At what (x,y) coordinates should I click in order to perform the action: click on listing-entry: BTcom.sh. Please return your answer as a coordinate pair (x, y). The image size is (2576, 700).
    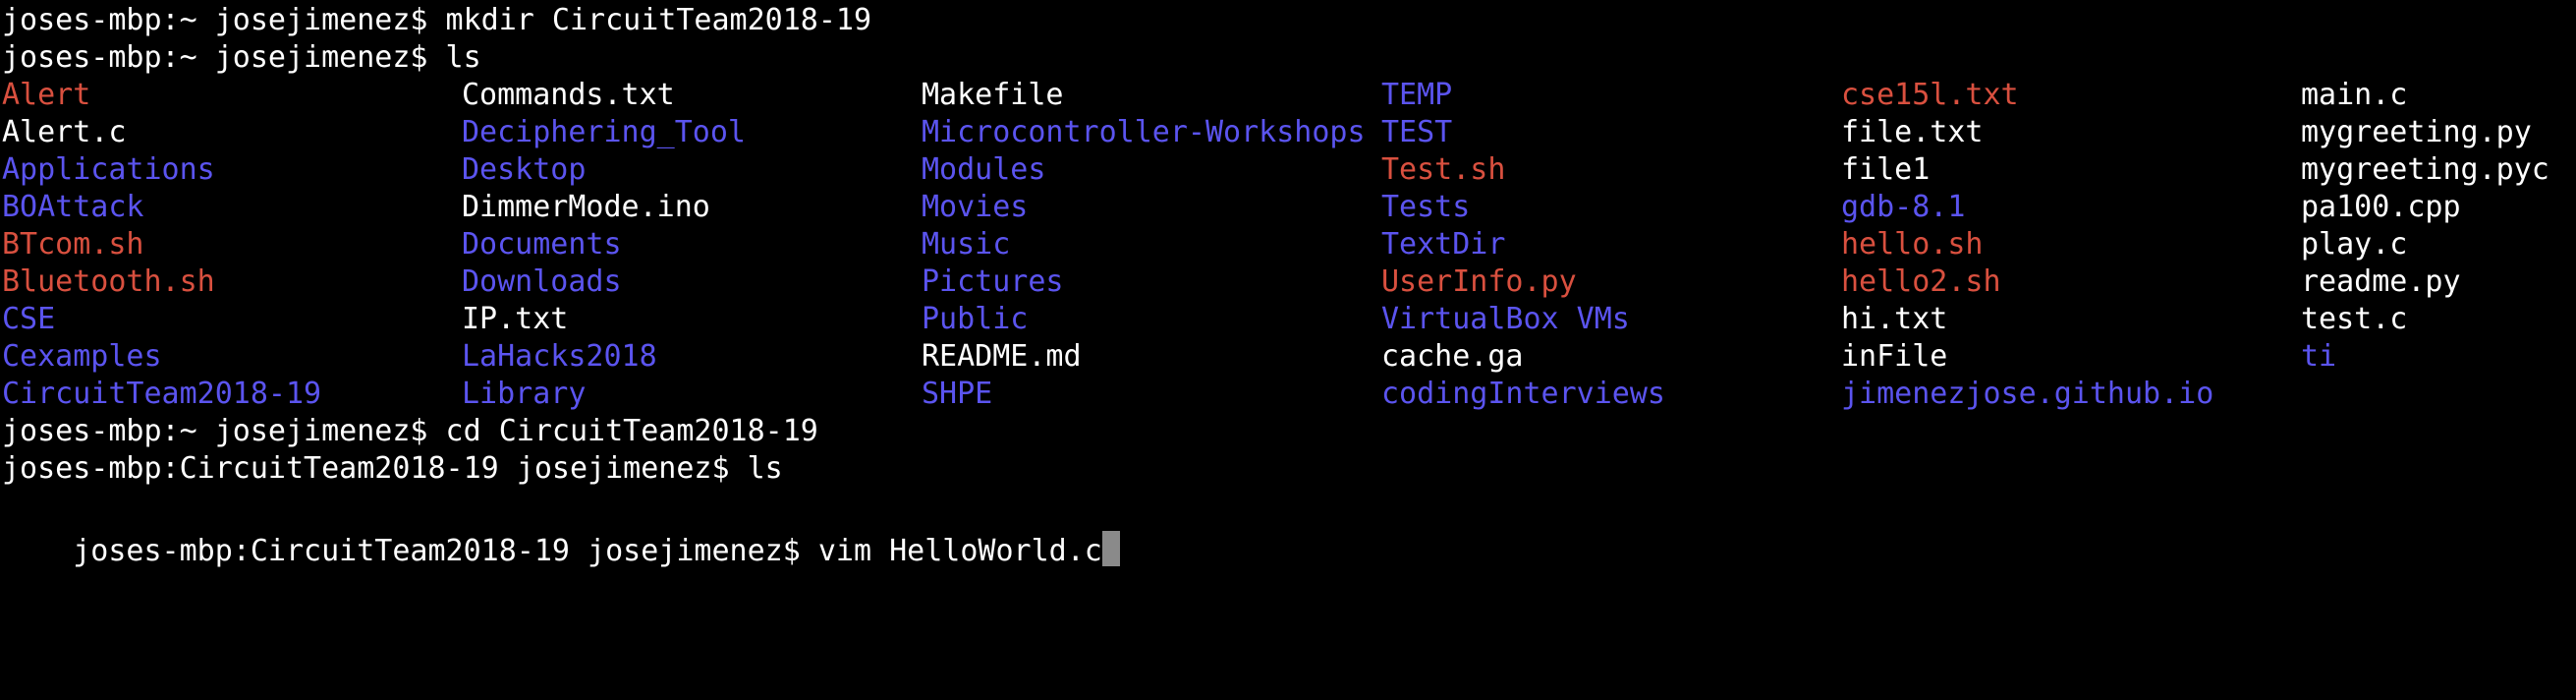
    Looking at the image, I should click on (73, 244).